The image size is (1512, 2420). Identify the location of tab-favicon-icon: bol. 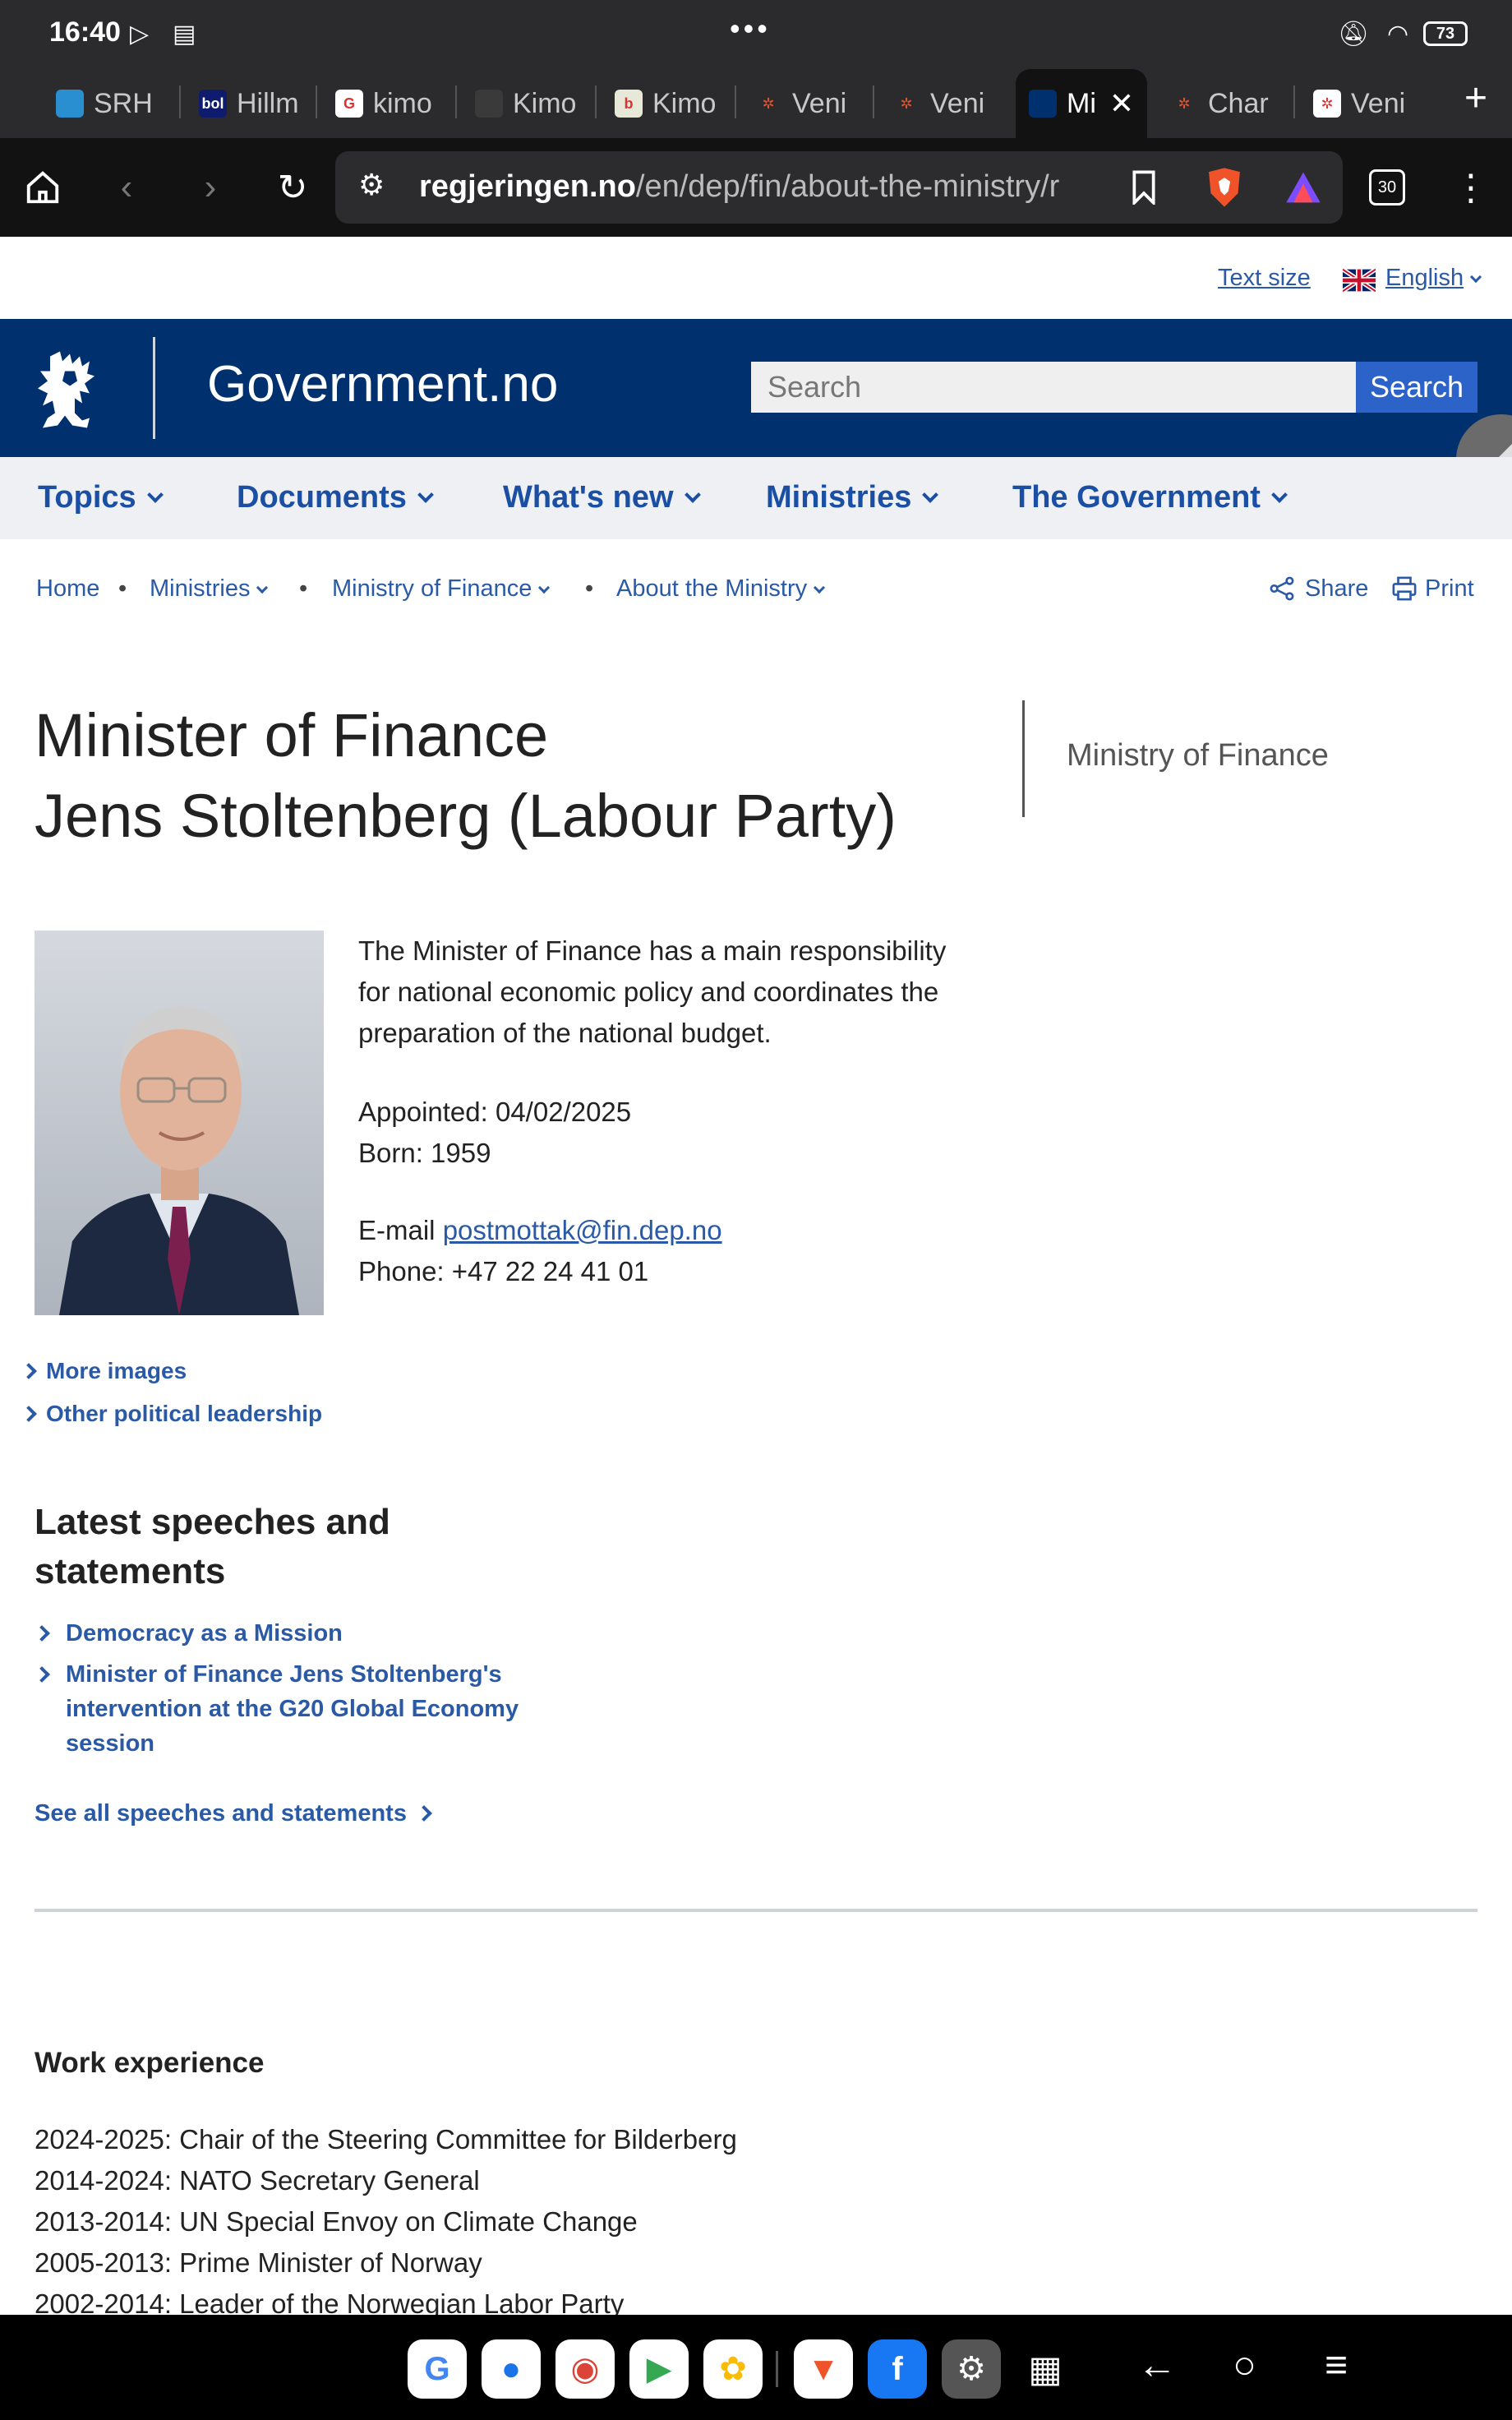
(213, 104).